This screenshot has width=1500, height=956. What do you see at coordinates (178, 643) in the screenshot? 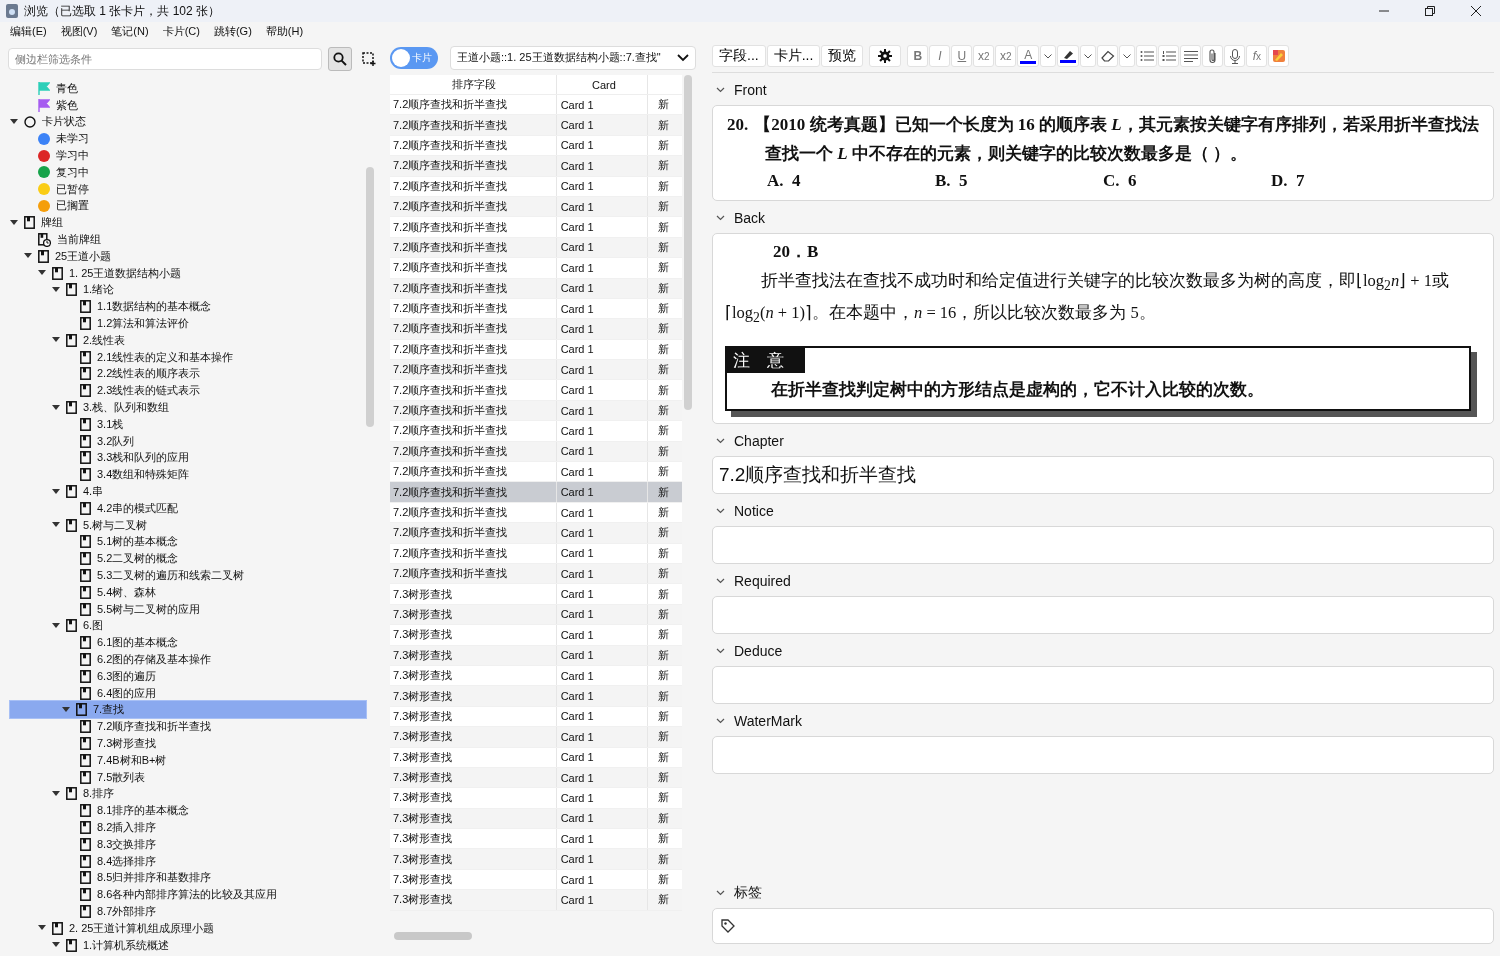
I see `tree-item: 6.1图的基本概念` at bounding box center [178, 643].